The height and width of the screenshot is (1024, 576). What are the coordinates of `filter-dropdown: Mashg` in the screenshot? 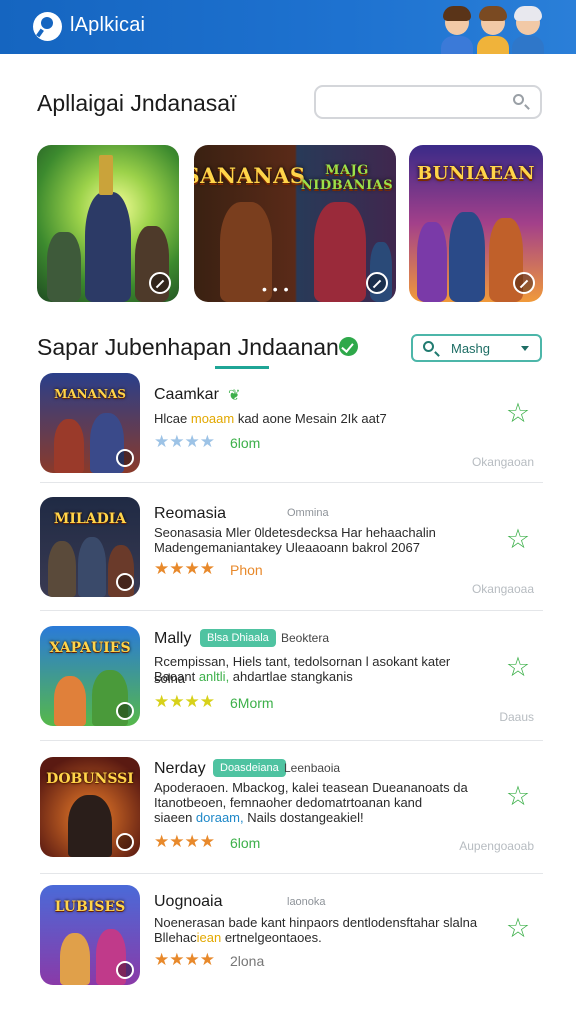 It's located at (476, 348).